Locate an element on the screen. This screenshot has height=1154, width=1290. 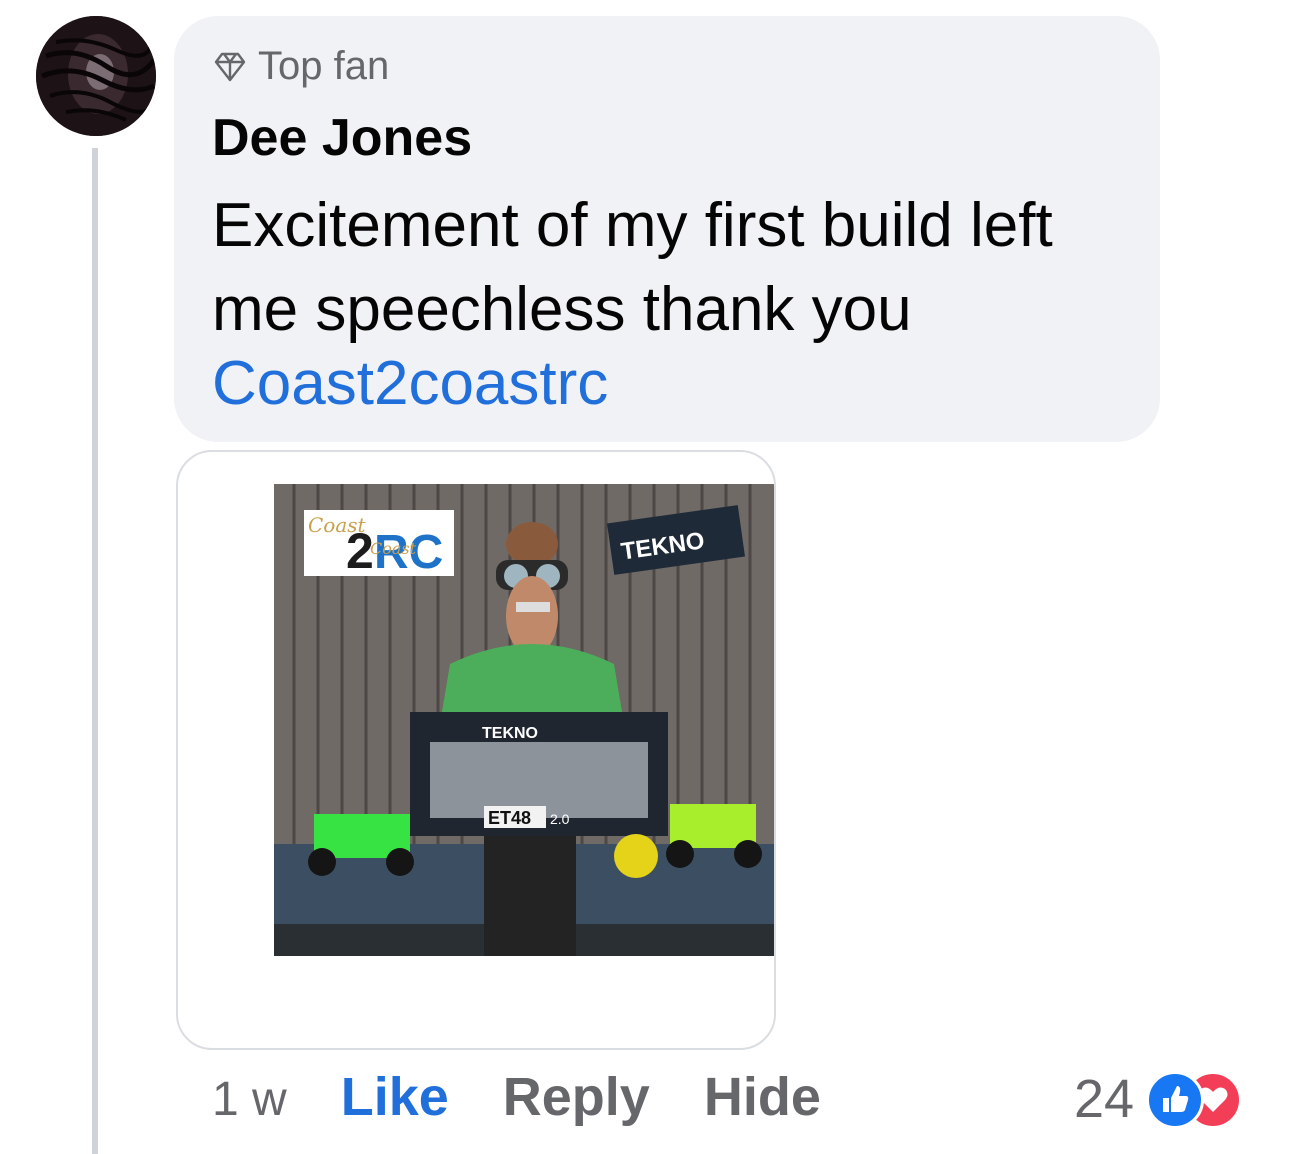
thread-line is located at coordinates (95, 651).